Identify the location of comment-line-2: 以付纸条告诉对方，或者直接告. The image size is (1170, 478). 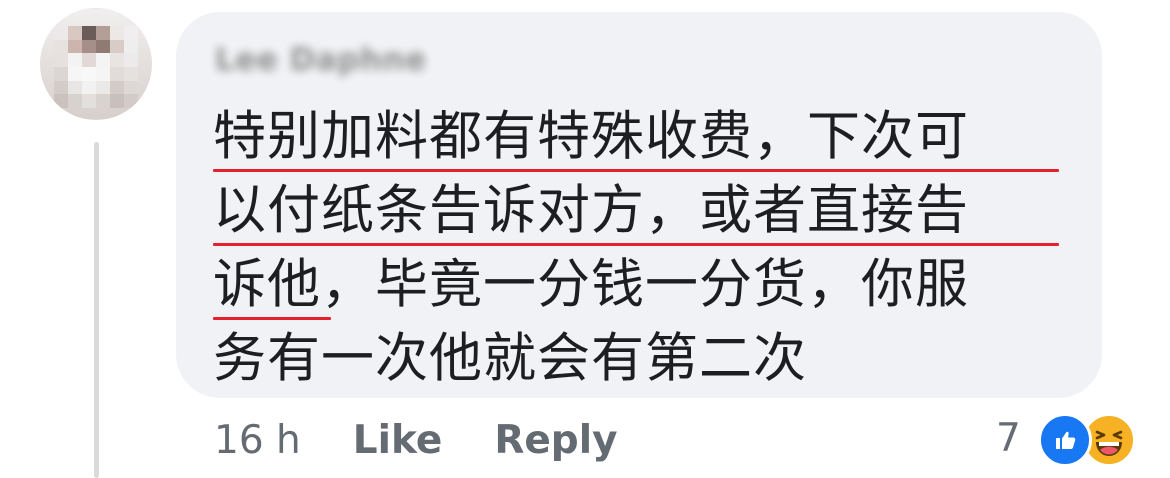
(643, 211).